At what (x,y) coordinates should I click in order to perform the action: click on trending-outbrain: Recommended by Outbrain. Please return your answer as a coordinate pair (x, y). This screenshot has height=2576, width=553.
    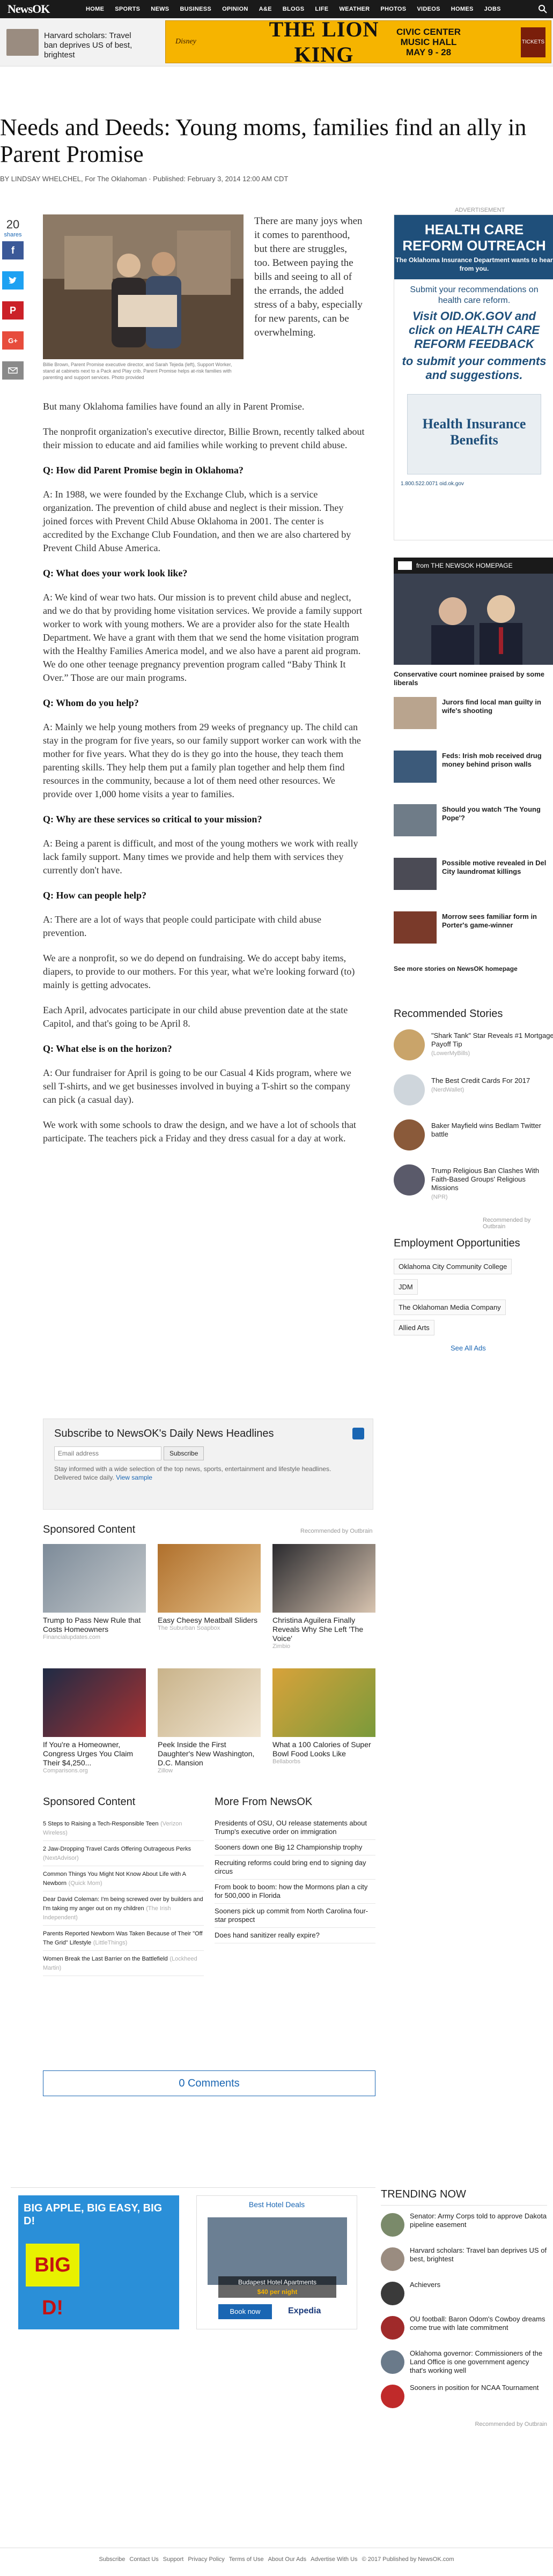
    Looking at the image, I should click on (464, 2423).